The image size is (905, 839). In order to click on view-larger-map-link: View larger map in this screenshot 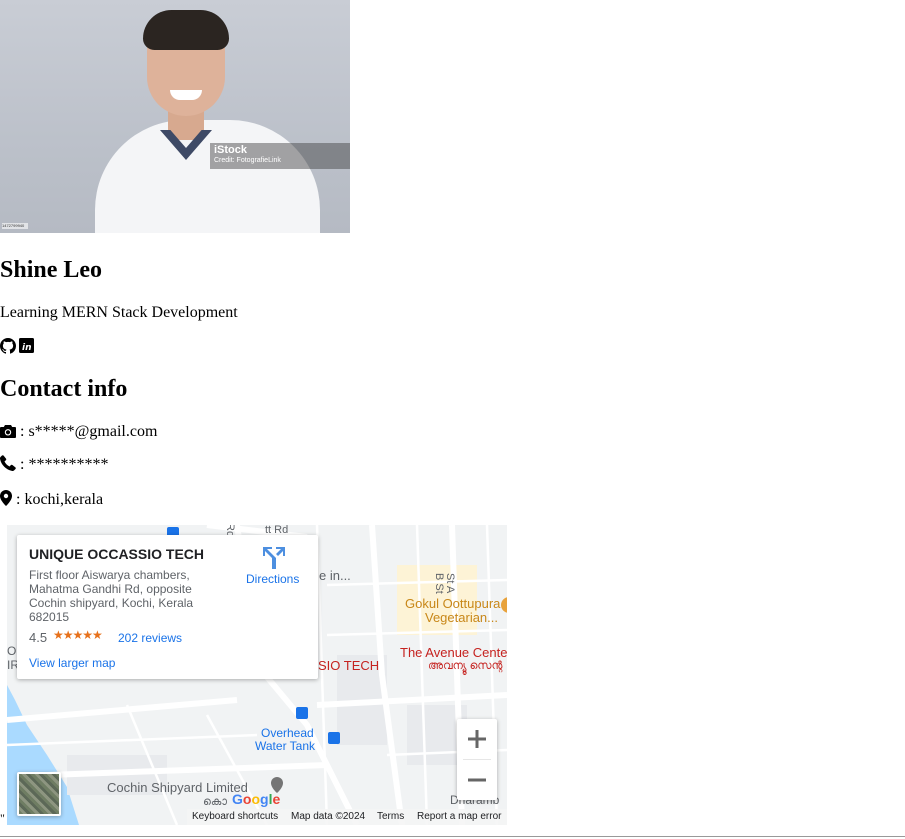, I will do `click(72, 663)`.